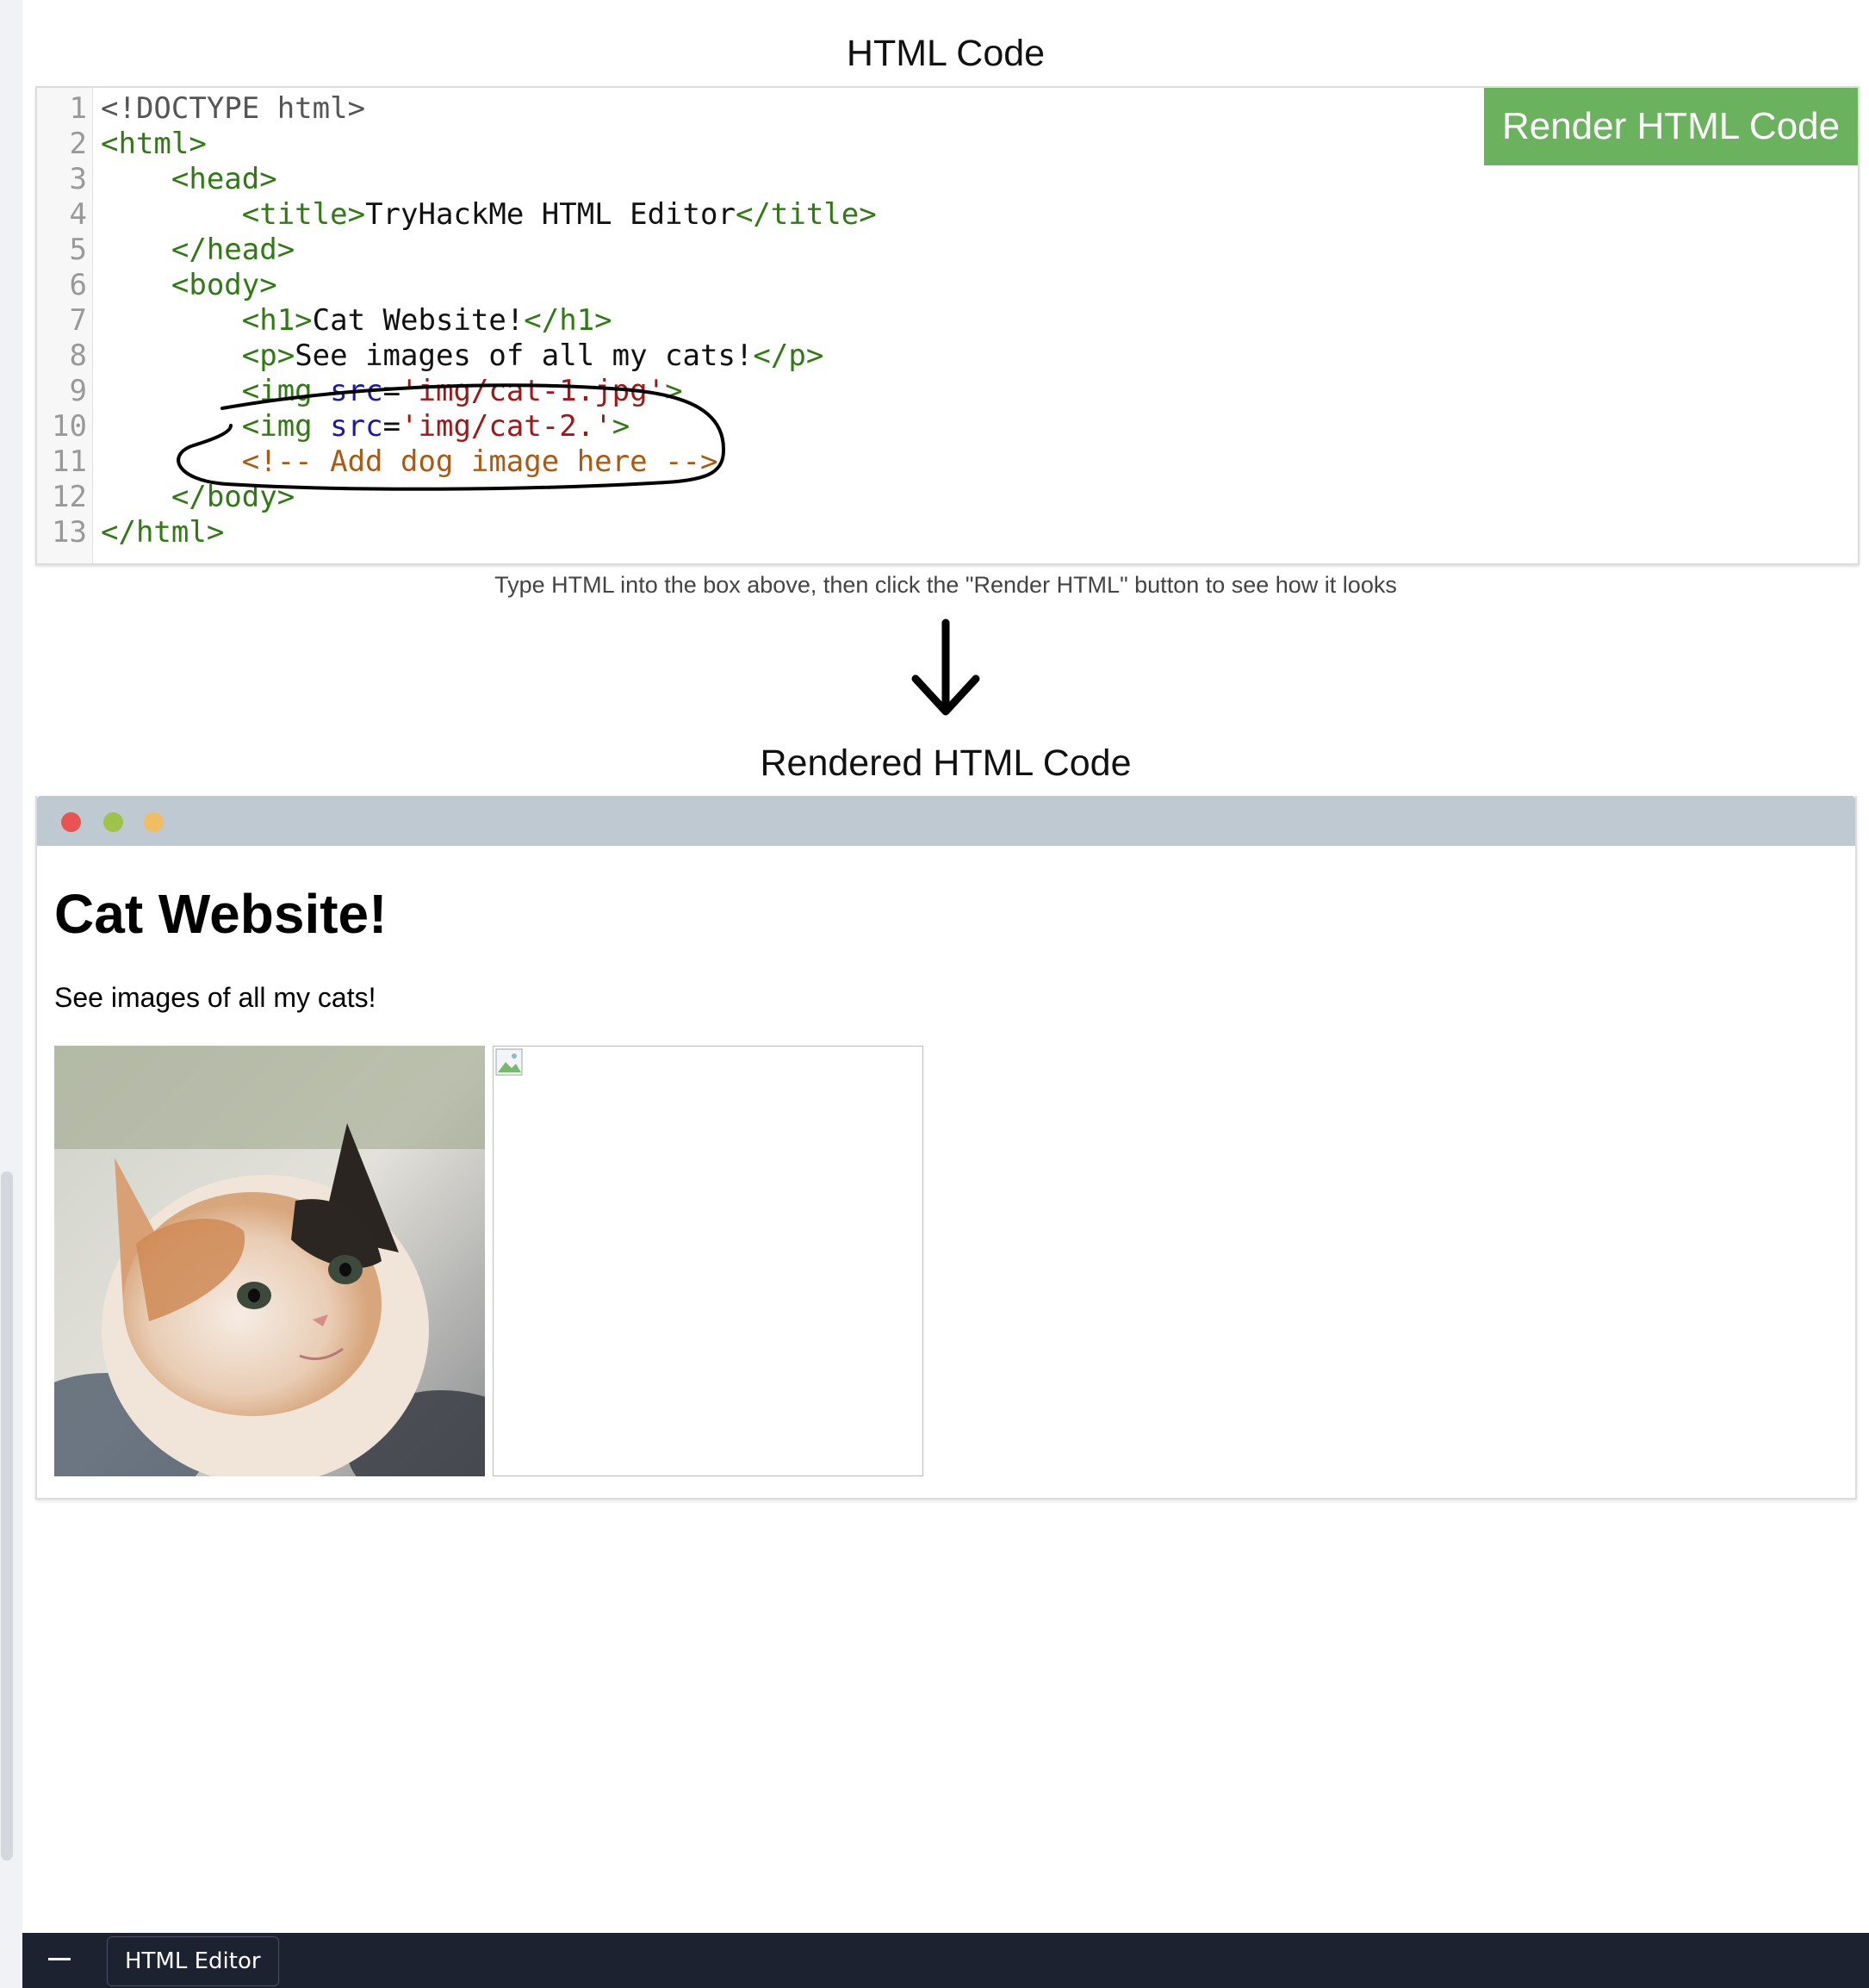 The height and width of the screenshot is (1988, 1869). Describe the element at coordinates (7, 1516) in the screenshot. I see `left-scrollbar-thumb` at that location.